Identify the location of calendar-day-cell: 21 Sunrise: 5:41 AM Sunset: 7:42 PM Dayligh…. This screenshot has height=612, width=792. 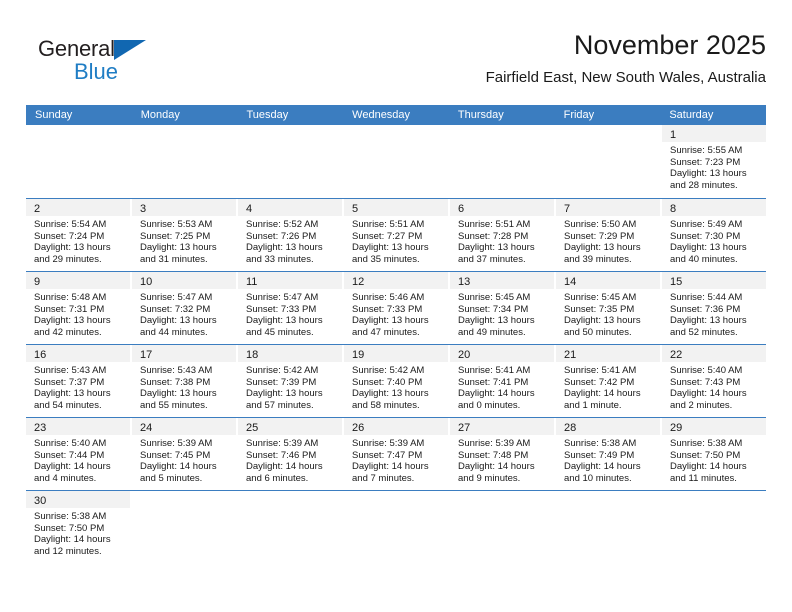
(609, 381).